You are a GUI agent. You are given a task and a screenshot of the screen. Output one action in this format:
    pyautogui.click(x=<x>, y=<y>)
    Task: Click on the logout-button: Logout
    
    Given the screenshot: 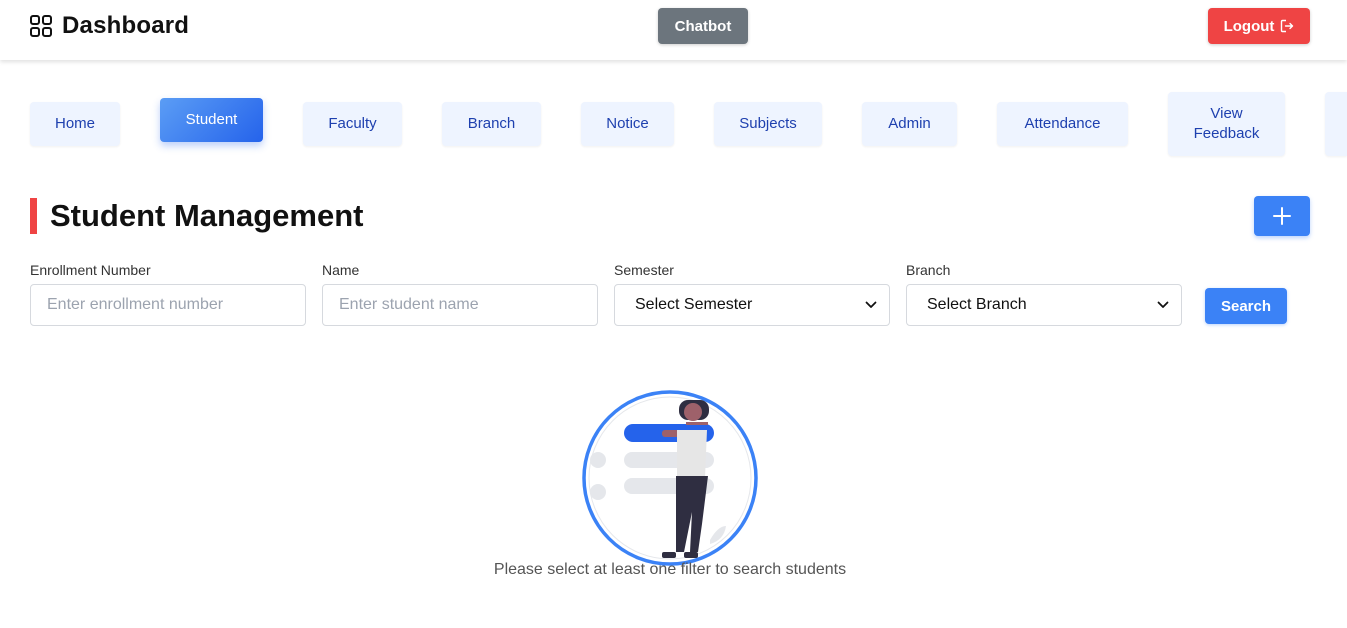 What is the action you would take?
    pyautogui.click(x=1259, y=26)
    